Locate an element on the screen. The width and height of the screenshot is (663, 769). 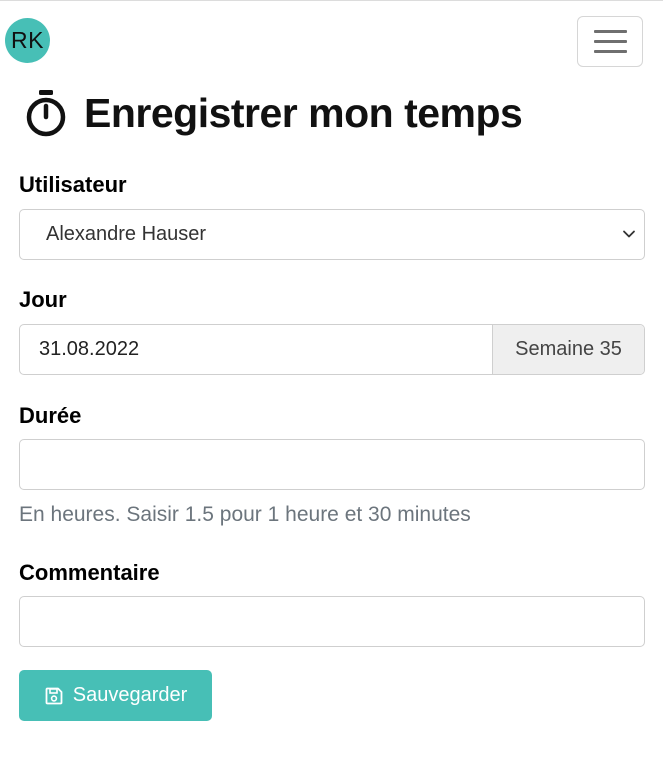
save-button: Sauvegarder is located at coordinates (115, 695).